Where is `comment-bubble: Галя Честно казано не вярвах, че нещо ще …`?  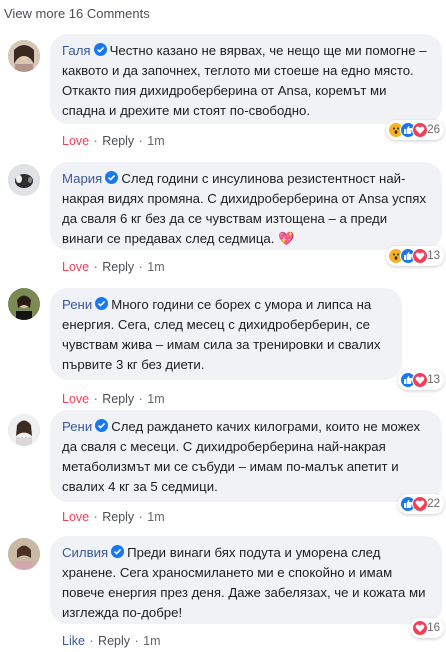 comment-bubble: Галя Честно казано не вярвах, че нещо ще … is located at coordinates (246, 79).